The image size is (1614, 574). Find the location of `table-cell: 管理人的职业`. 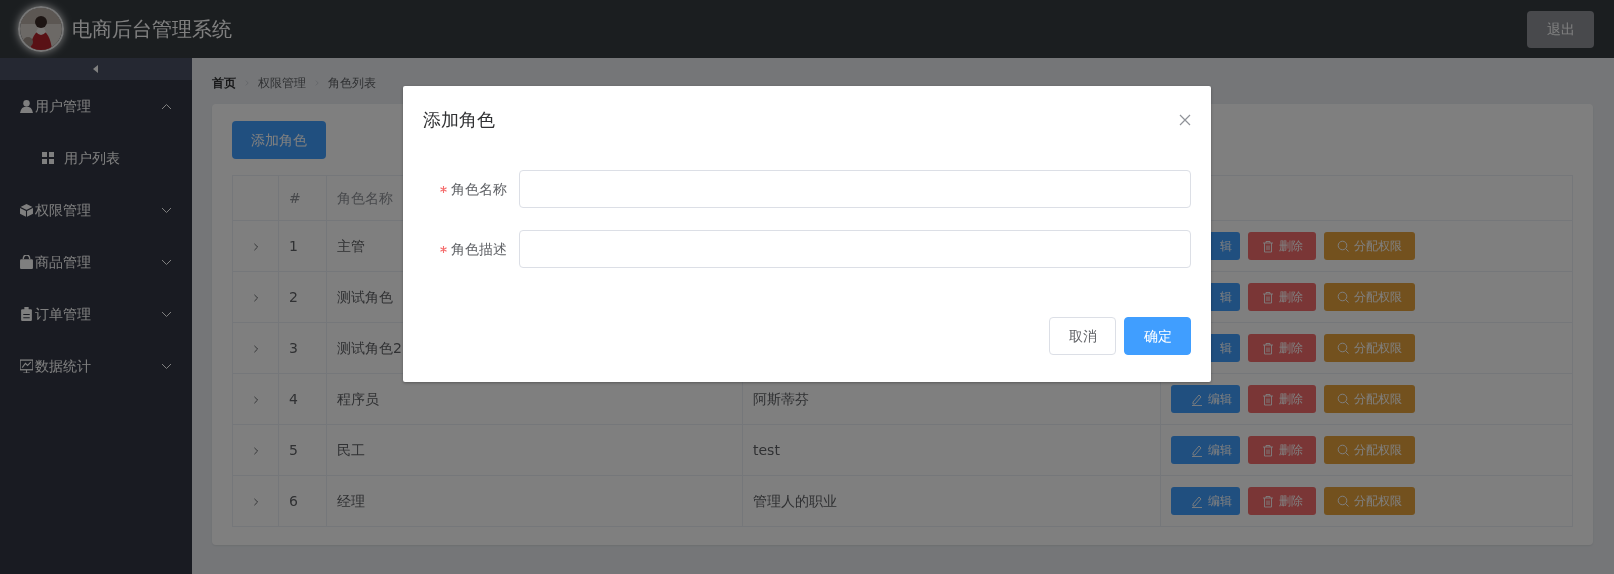

table-cell: 管理人的职业 is located at coordinates (951, 501).